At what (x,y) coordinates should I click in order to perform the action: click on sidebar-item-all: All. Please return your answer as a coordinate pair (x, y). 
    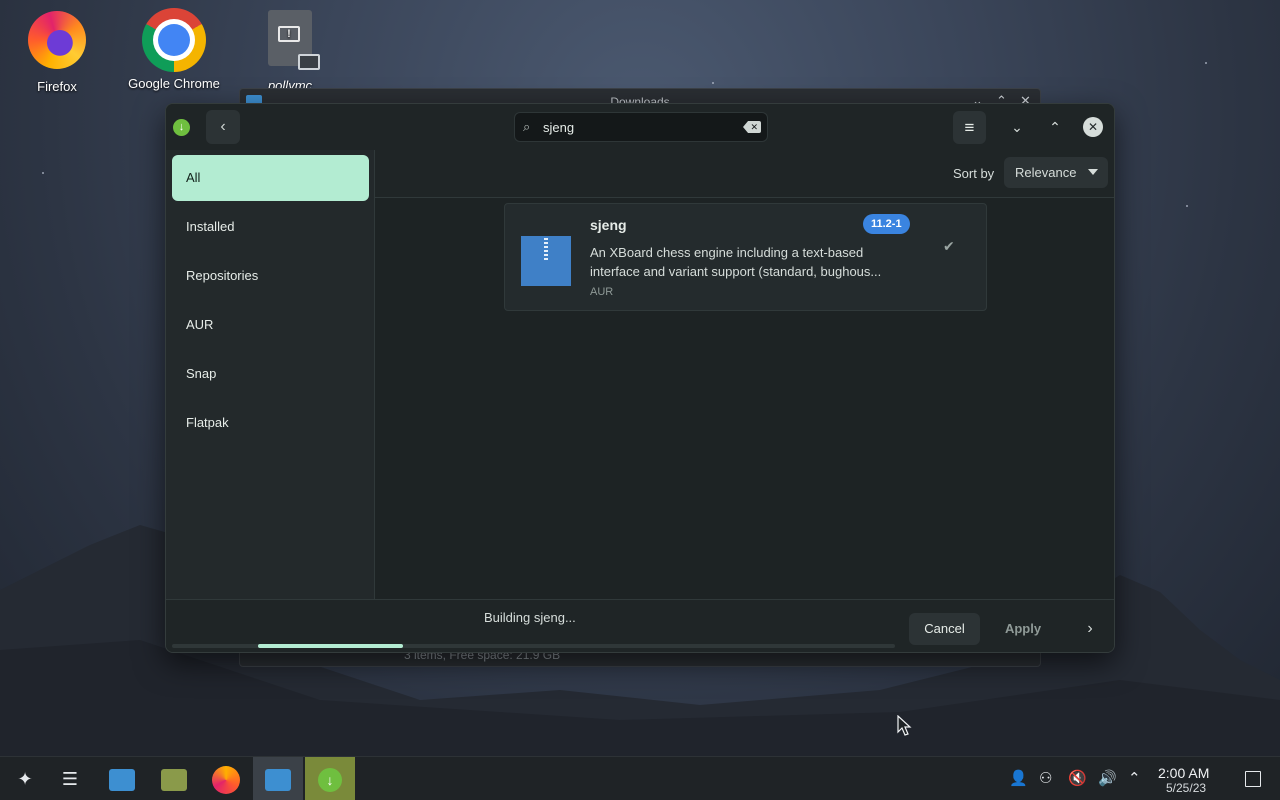
    Looking at the image, I should click on (270, 178).